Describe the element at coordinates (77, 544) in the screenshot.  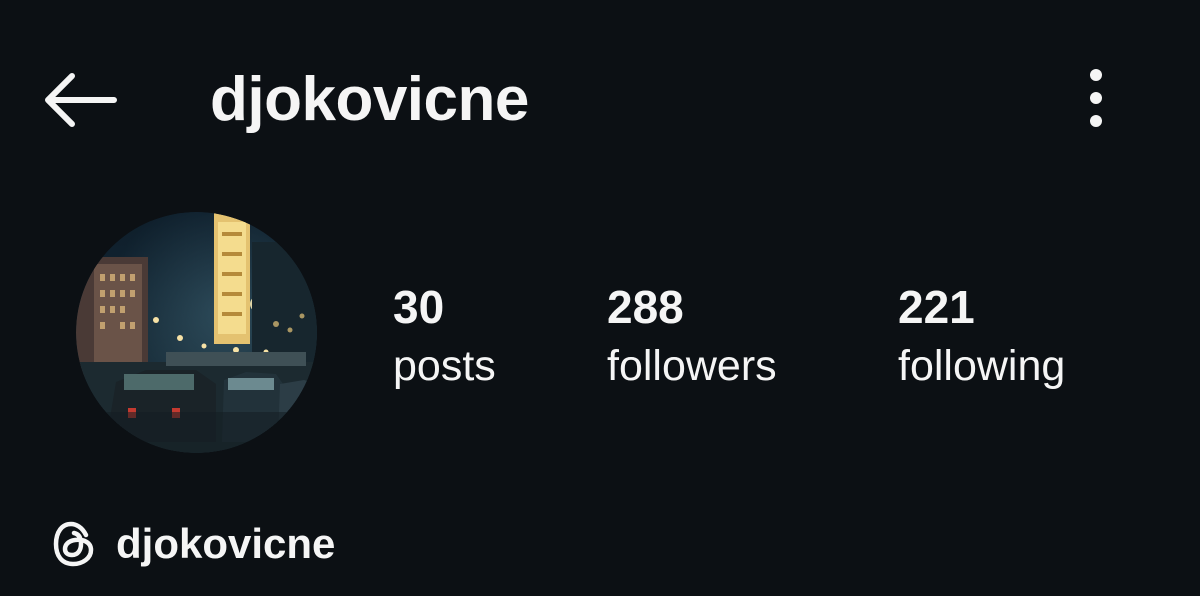
I see `threads-icon` at that location.